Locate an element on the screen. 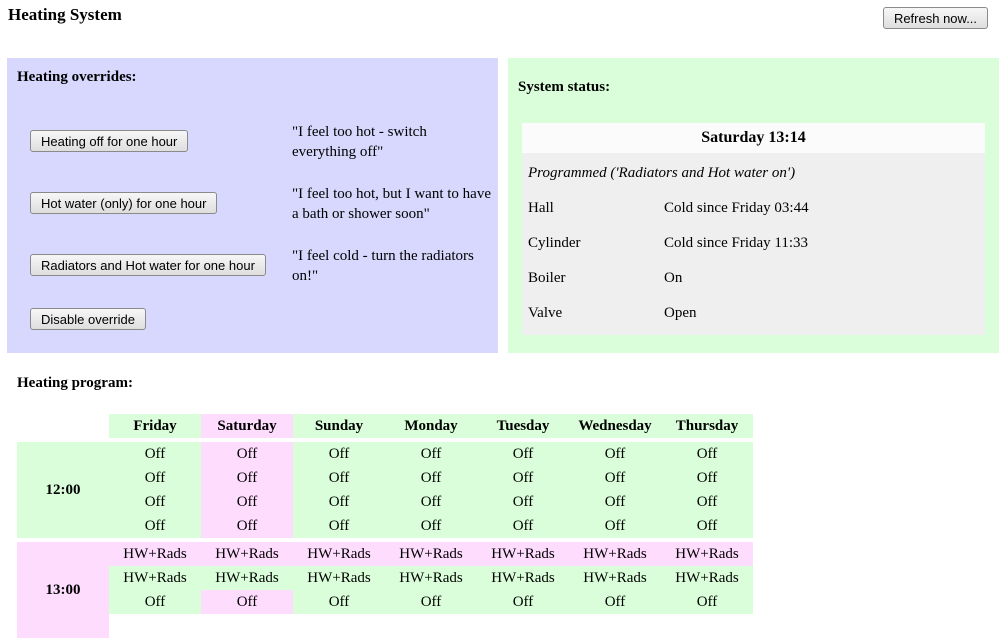 The height and width of the screenshot is (638, 1008). time-slot-label: 13:00 is located at coordinates (63, 590).